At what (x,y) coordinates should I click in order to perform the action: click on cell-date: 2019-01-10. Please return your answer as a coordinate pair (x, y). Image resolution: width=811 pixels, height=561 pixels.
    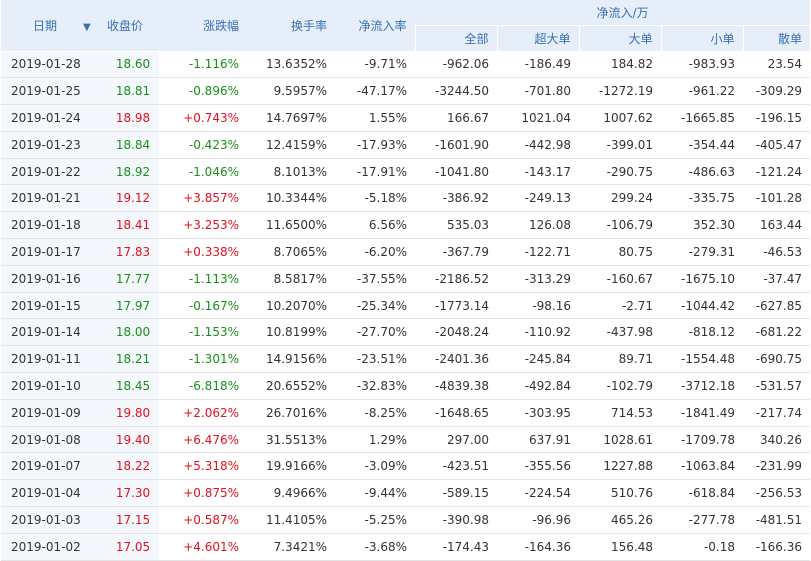
    Looking at the image, I should click on (46, 386).